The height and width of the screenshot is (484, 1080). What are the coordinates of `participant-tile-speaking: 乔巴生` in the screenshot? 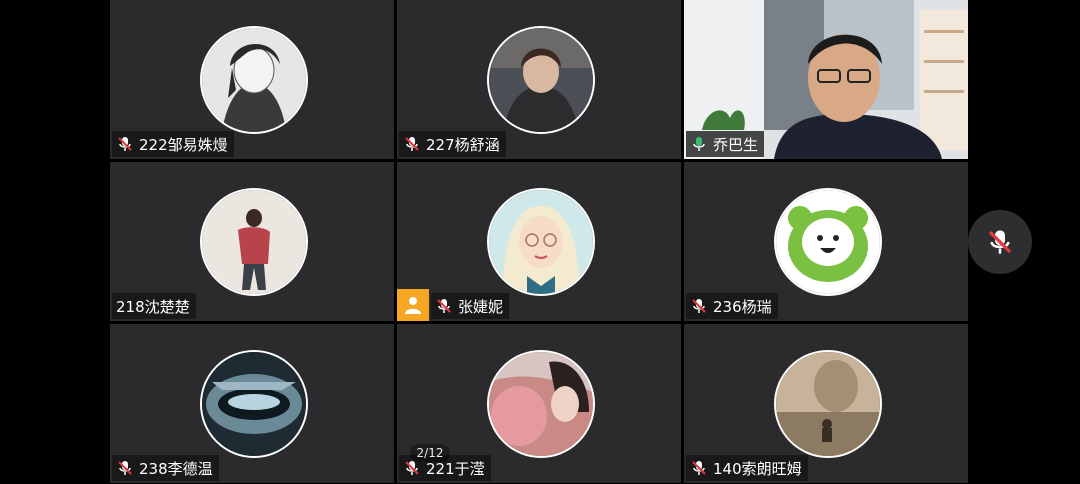 It's located at (826, 79).